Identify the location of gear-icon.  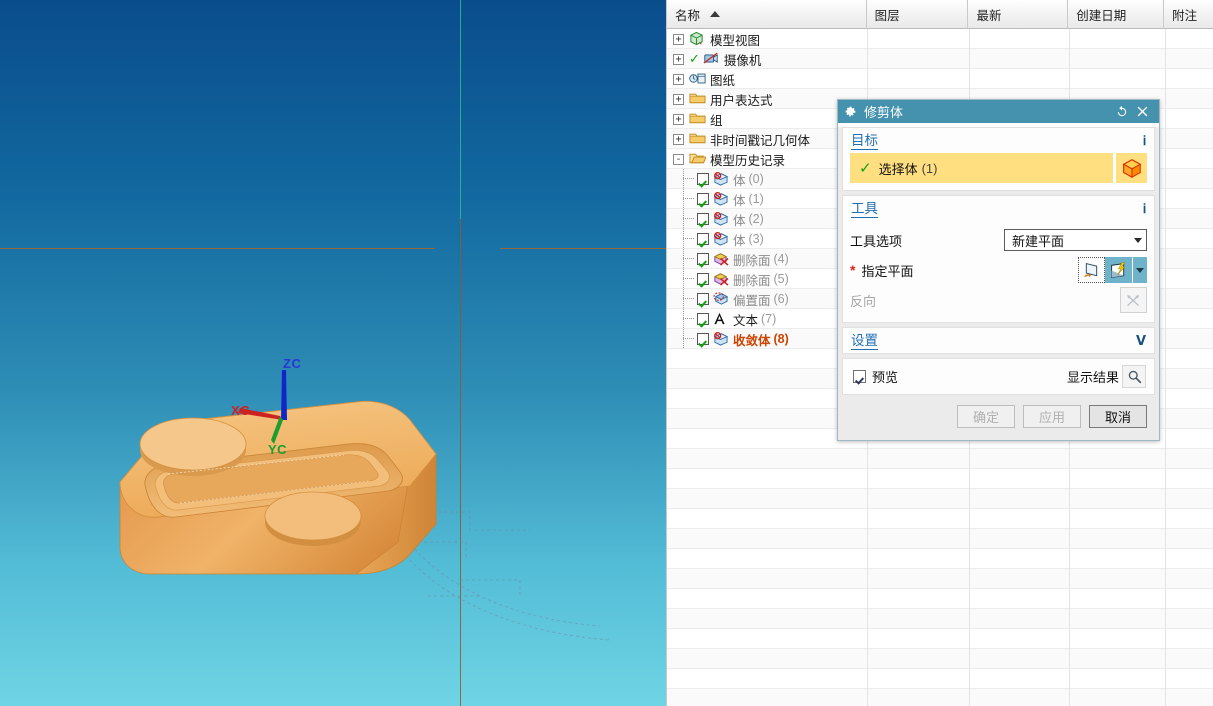
(850, 111).